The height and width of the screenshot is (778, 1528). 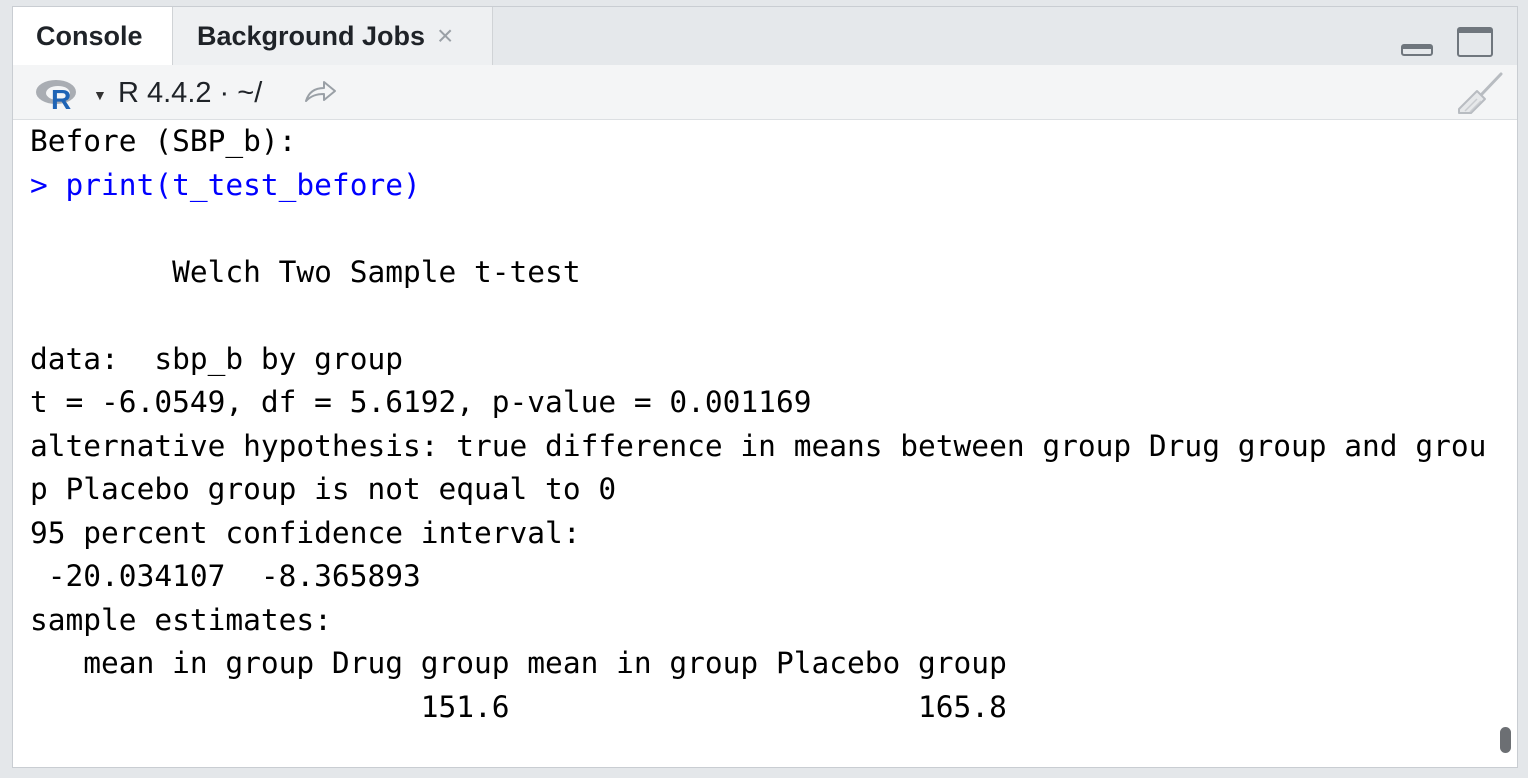 I want to click on console-line: 151.6 165.8, so click(x=518, y=706).